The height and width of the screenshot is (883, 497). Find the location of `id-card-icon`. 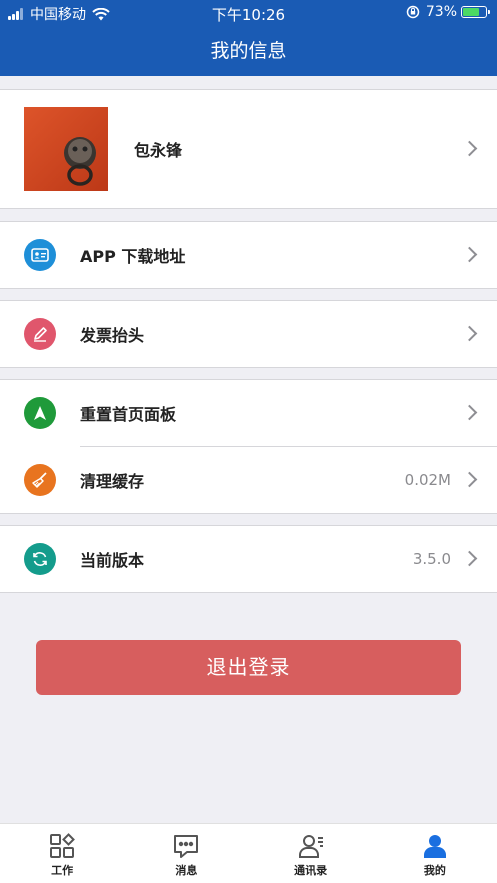

id-card-icon is located at coordinates (40, 255).